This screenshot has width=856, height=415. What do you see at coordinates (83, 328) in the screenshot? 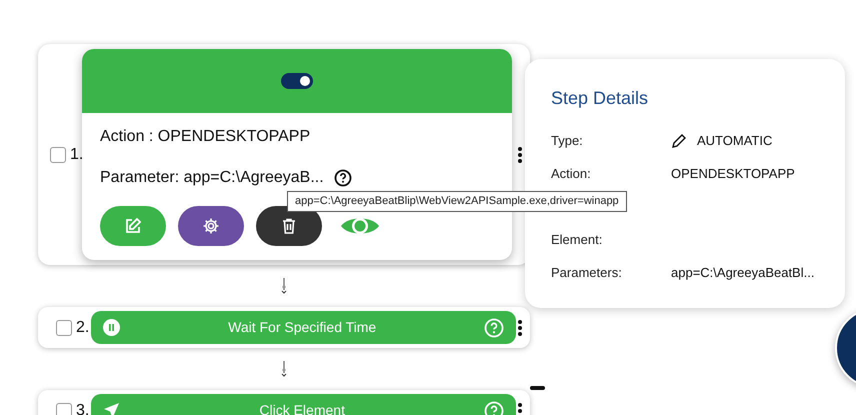
I see `step-number: 2.` at bounding box center [83, 328].